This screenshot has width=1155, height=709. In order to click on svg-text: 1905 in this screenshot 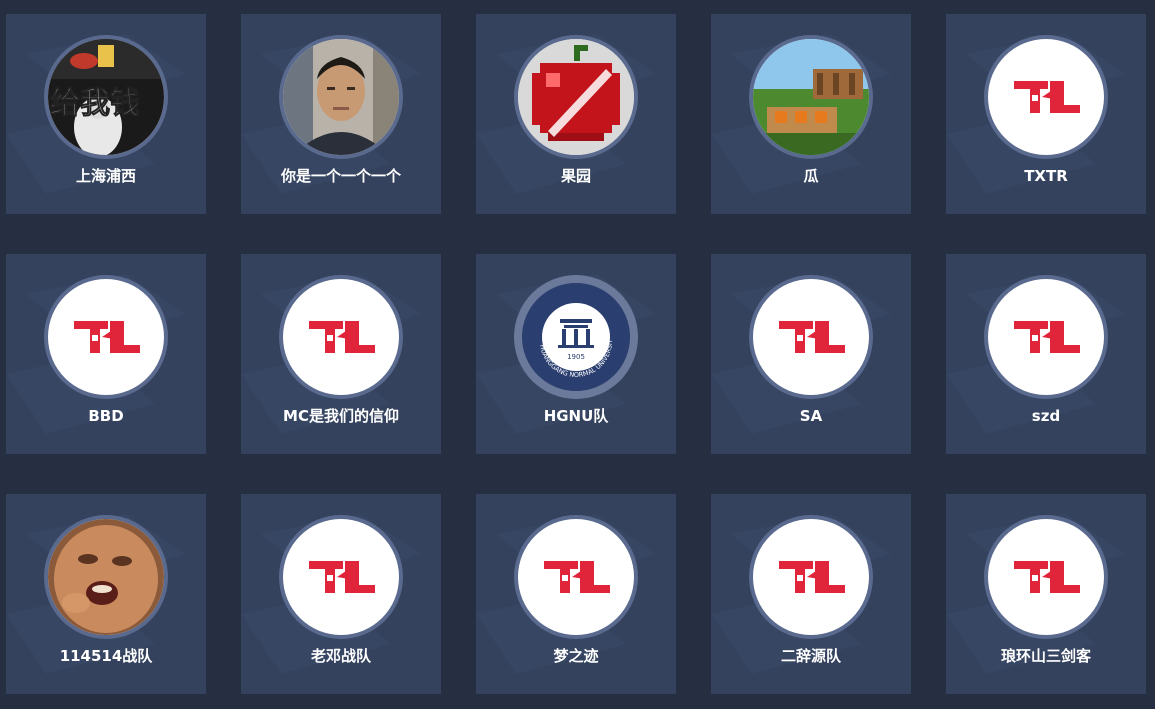, I will do `click(576, 357)`.